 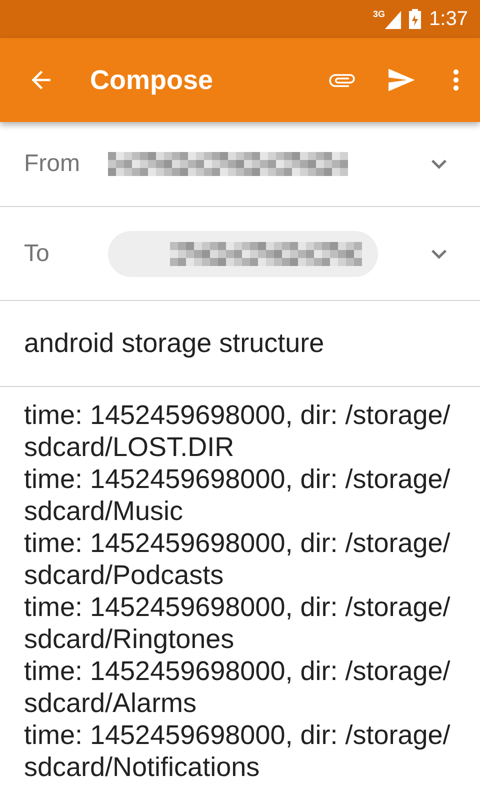 What do you see at coordinates (124, 575) in the screenshot?
I see `body-text-line: sdcard/Podcasts` at bounding box center [124, 575].